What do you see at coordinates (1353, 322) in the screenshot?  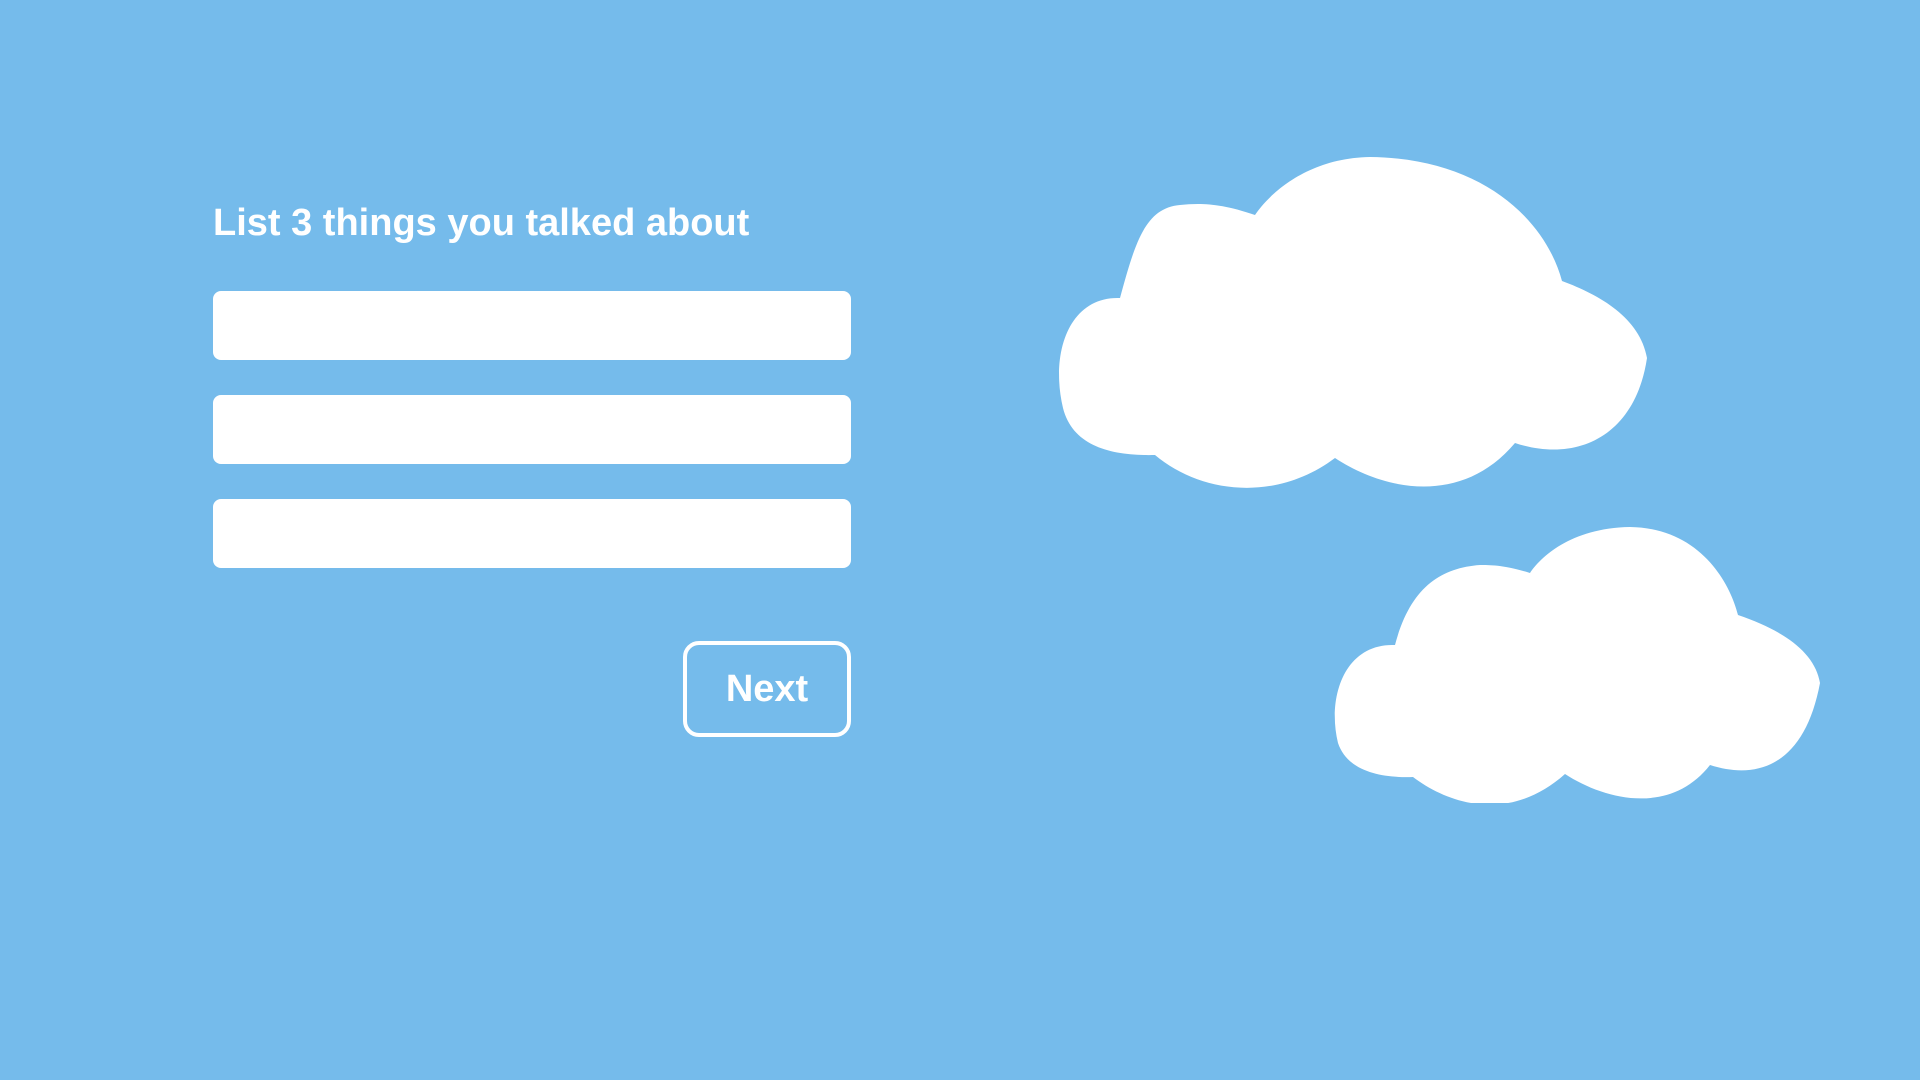 I see `cloud-large-decoration` at bounding box center [1353, 322].